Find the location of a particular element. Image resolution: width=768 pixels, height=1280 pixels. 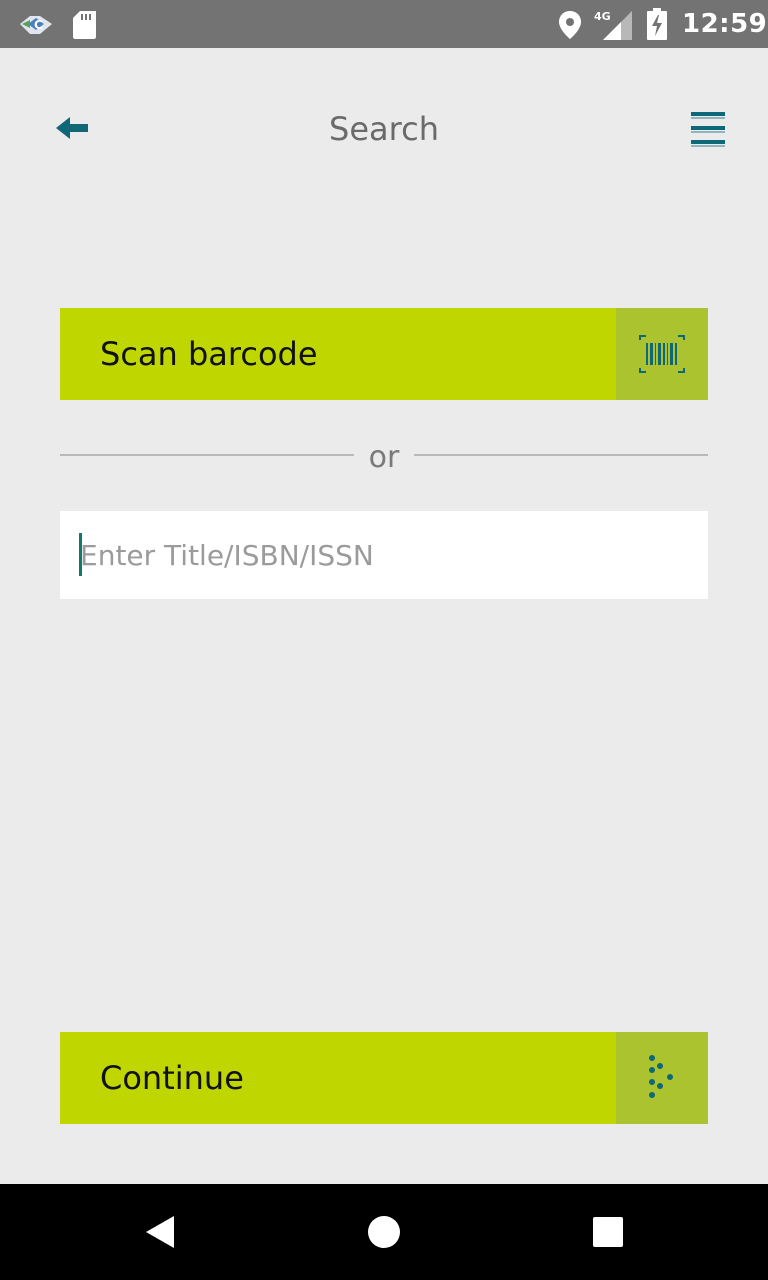

svg-text: C is located at coordinates (38, 25).